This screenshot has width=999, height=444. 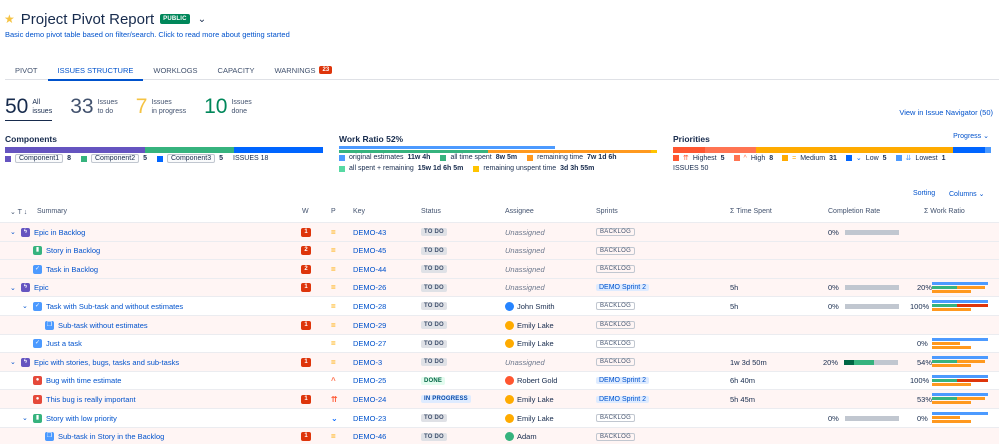 What do you see at coordinates (369, 381) in the screenshot?
I see `issue-key-cell: DEMO-25` at bounding box center [369, 381].